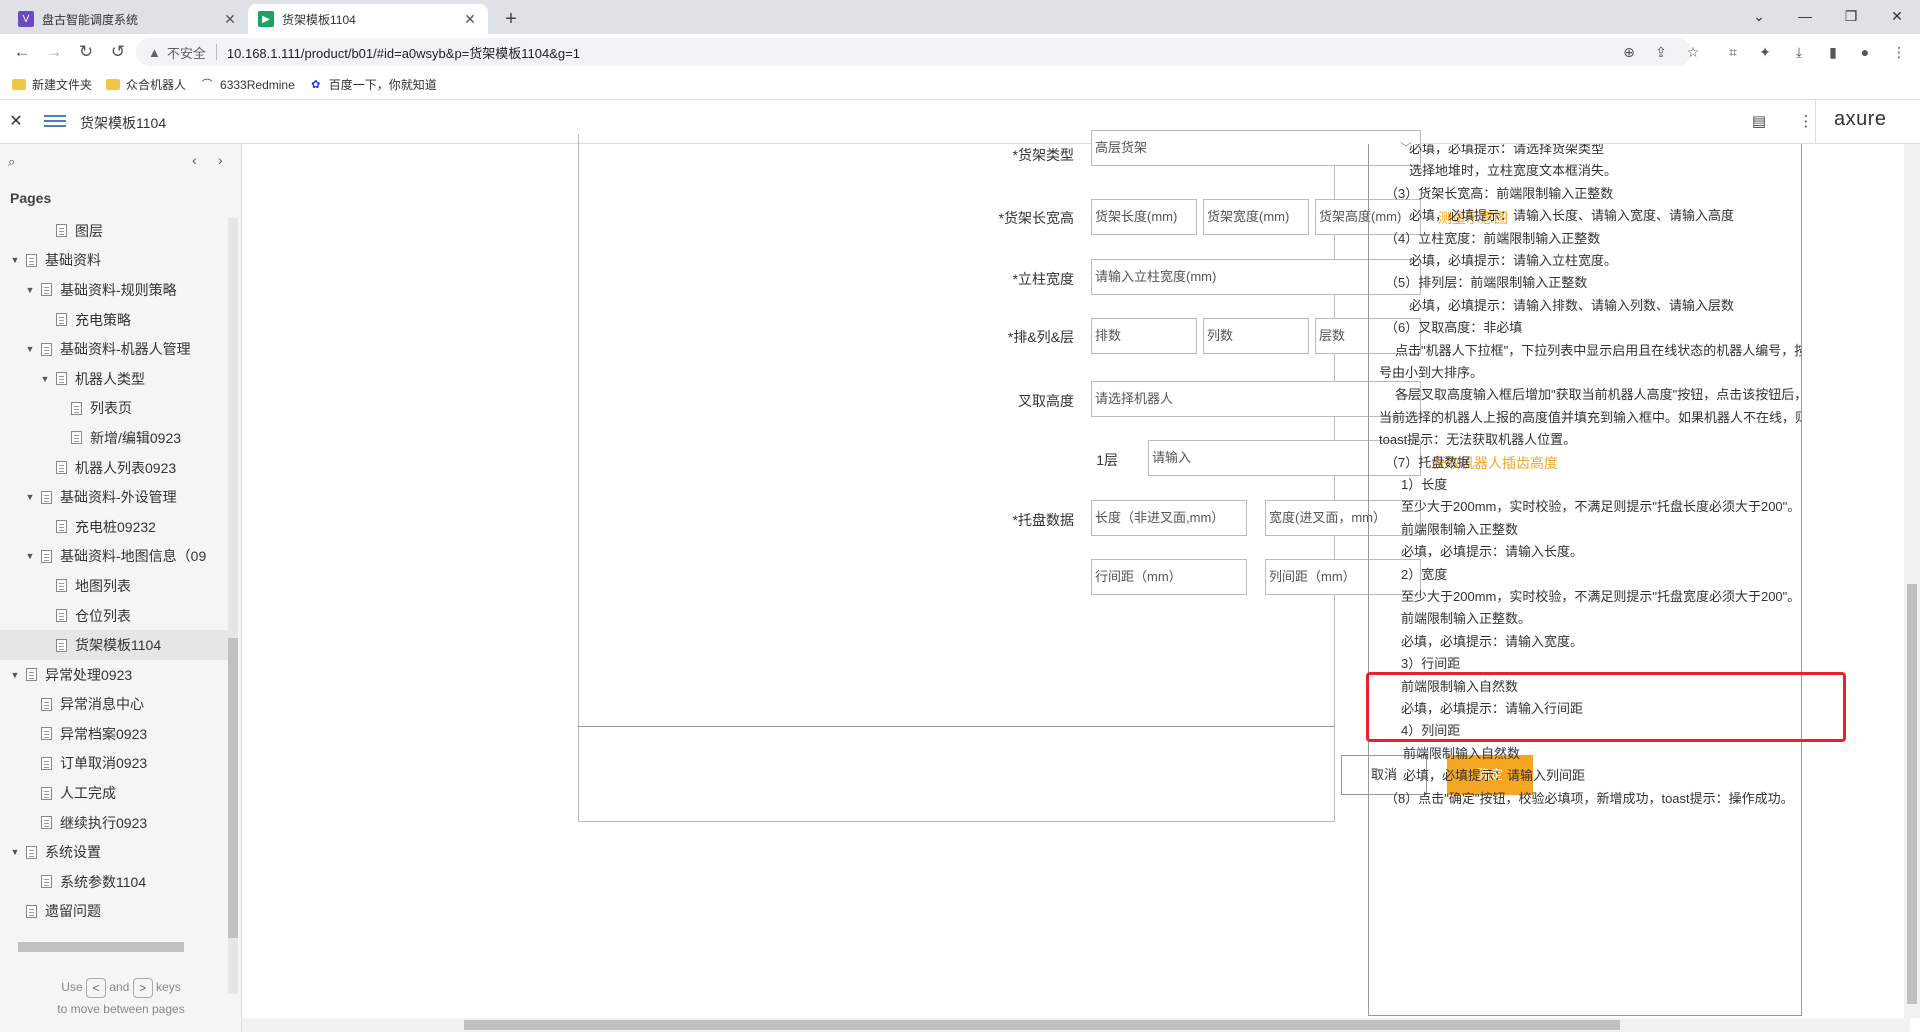 This screenshot has width=1920, height=1032. What do you see at coordinates (1144, 336) in the screenshot?
I see `rows-input: 排数` at bounding box center [1144, 336].